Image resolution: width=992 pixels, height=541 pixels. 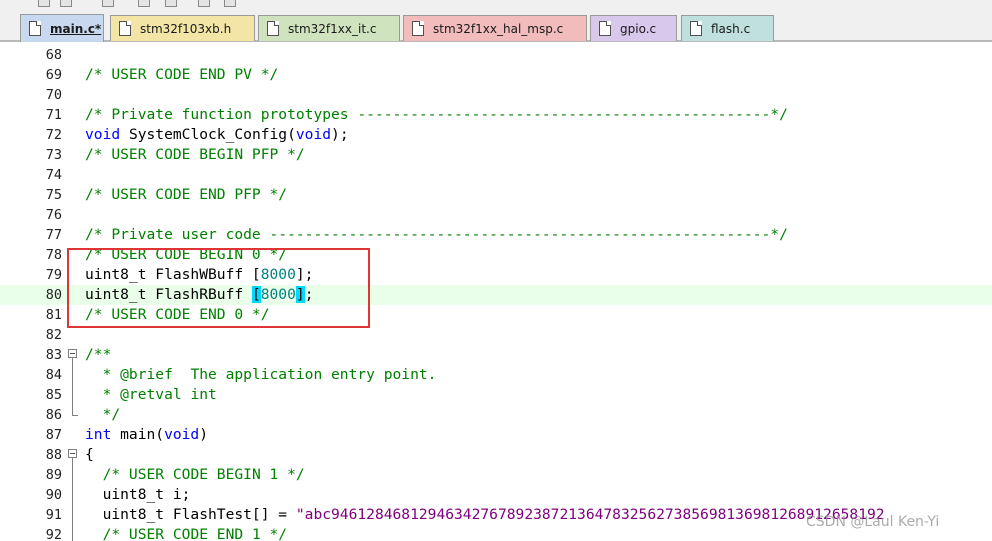 I want to click on code-line: 75 /* USER CODE END PFP */, so click(x=496, y=195).